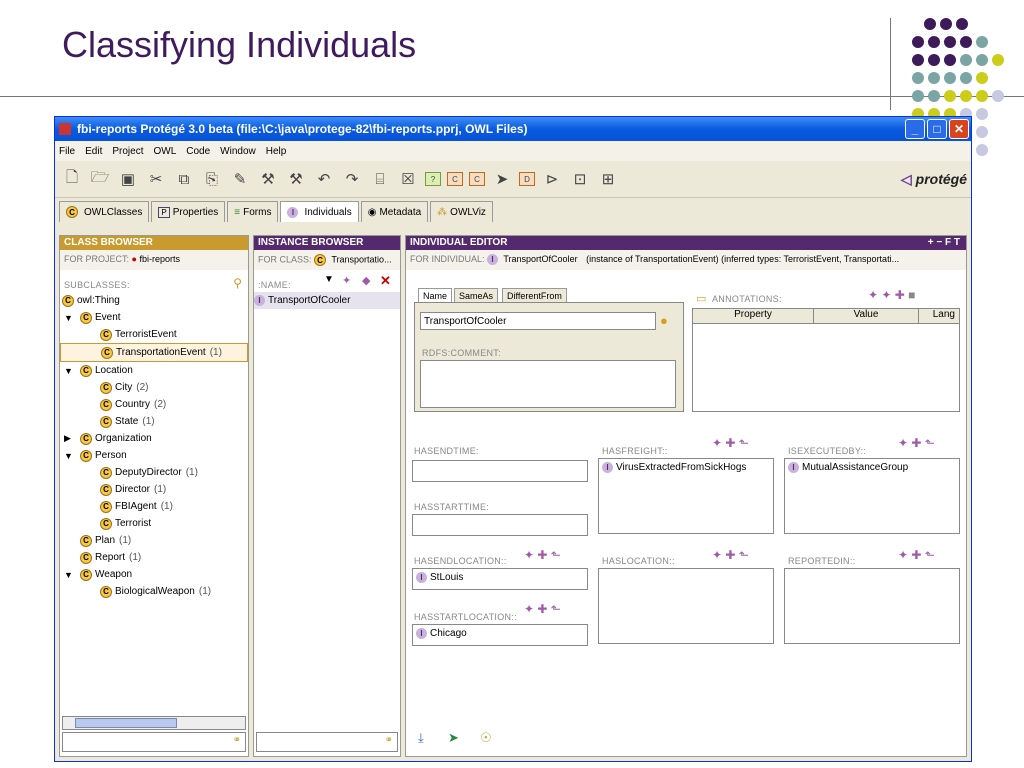  What do you see at coordinates (542, 555) in the screenshot?
I see `hasendlocation-tools: ✦ ✚ ⬑` at bounding box center [542, 555].